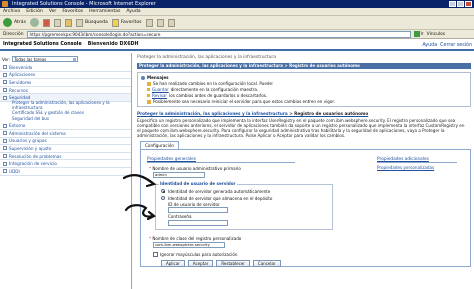 The height and width of the screenshot is (289, 474). I want to click on sidebar-item-label: UDDI, so click(14, 171).